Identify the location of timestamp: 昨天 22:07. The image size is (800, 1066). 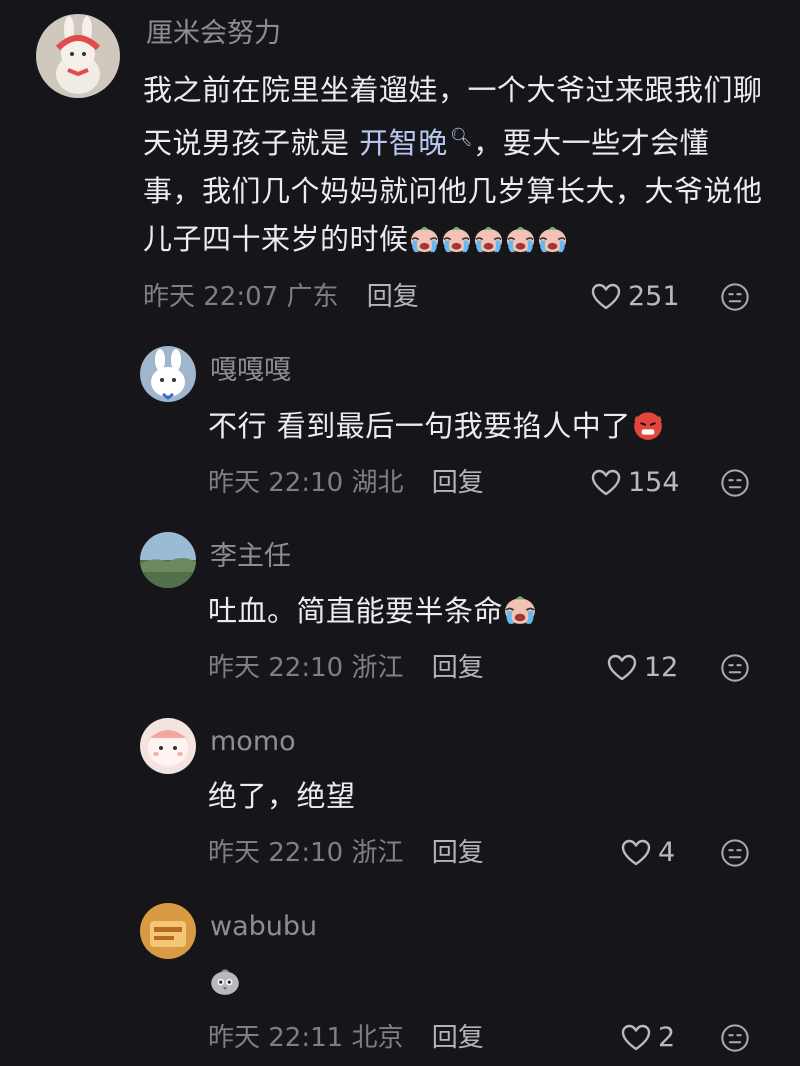
(211, 297).